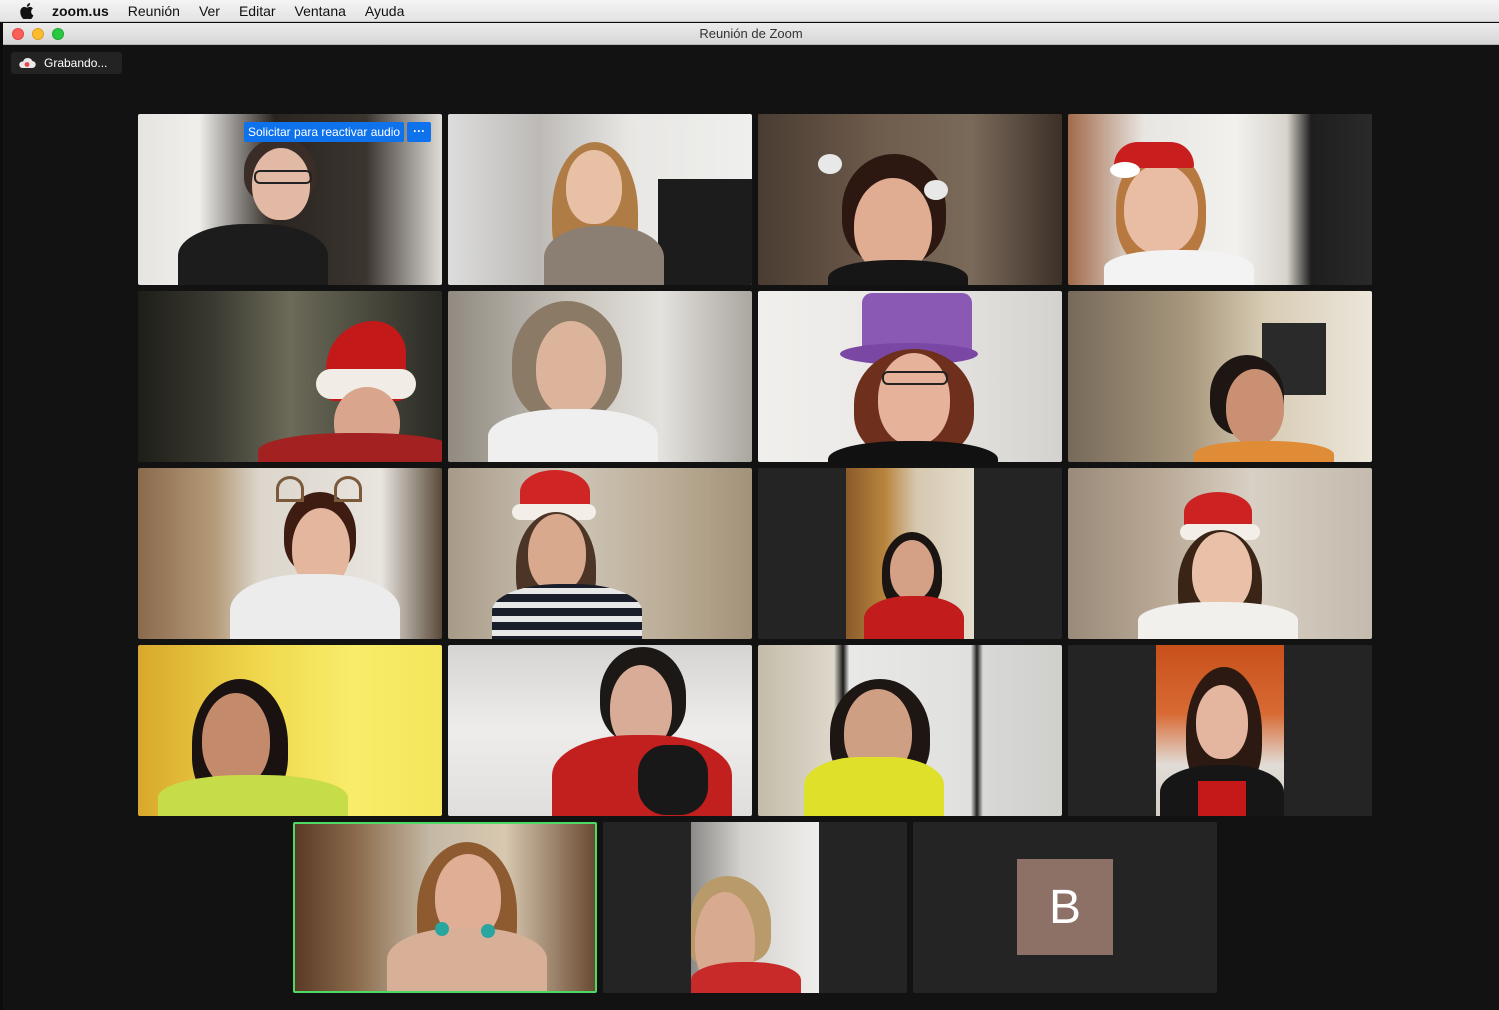 This screenshot has height=1010, width=1499. What do you see at coordinates (384, 11) in the screenshot?
I see `menu-ayuda: Ayuda` at bounding box center [384, 11].